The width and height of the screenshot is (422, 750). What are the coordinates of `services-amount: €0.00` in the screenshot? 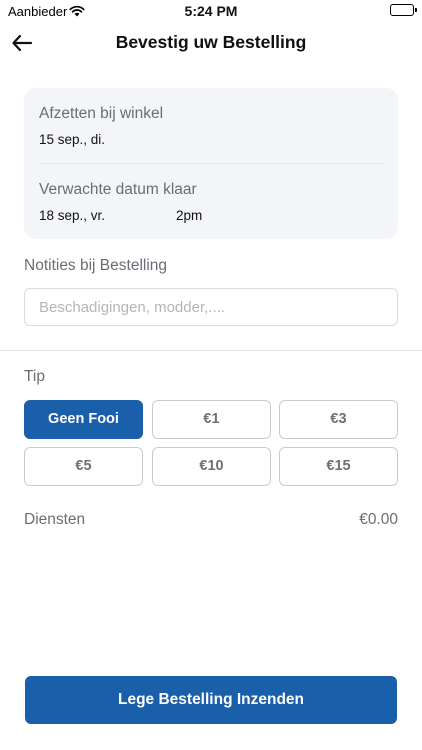 It's located at (378, 519).